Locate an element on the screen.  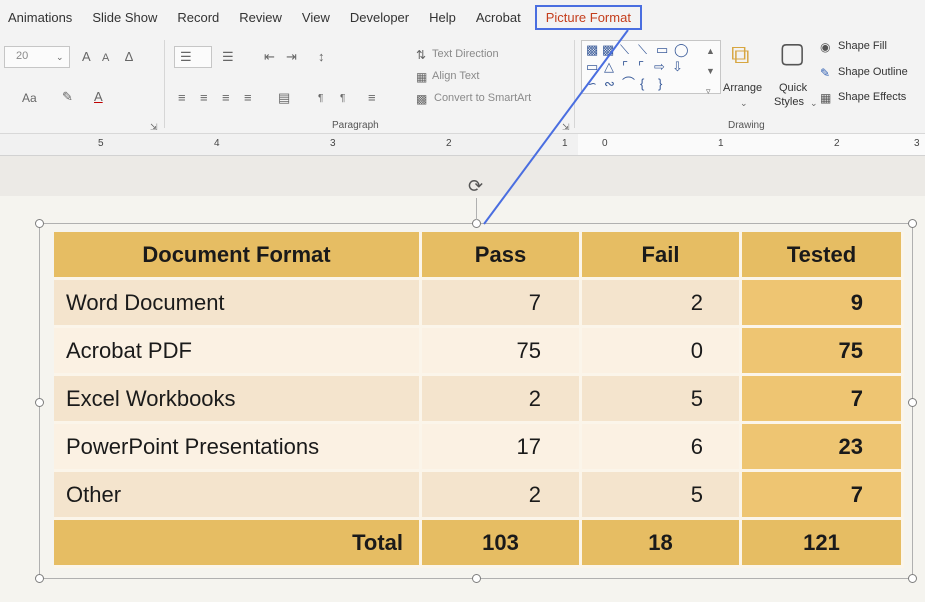
row-label: Excel Workbooks is located at coordinates (238, 400).